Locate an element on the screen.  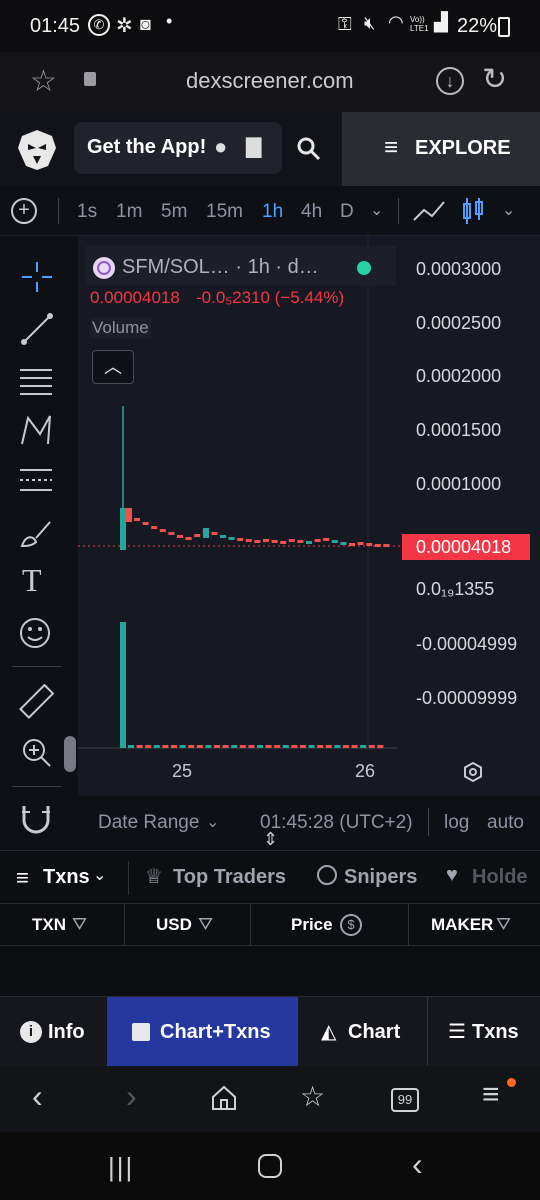
home-button-icon is located at coordinates (270, 1166).